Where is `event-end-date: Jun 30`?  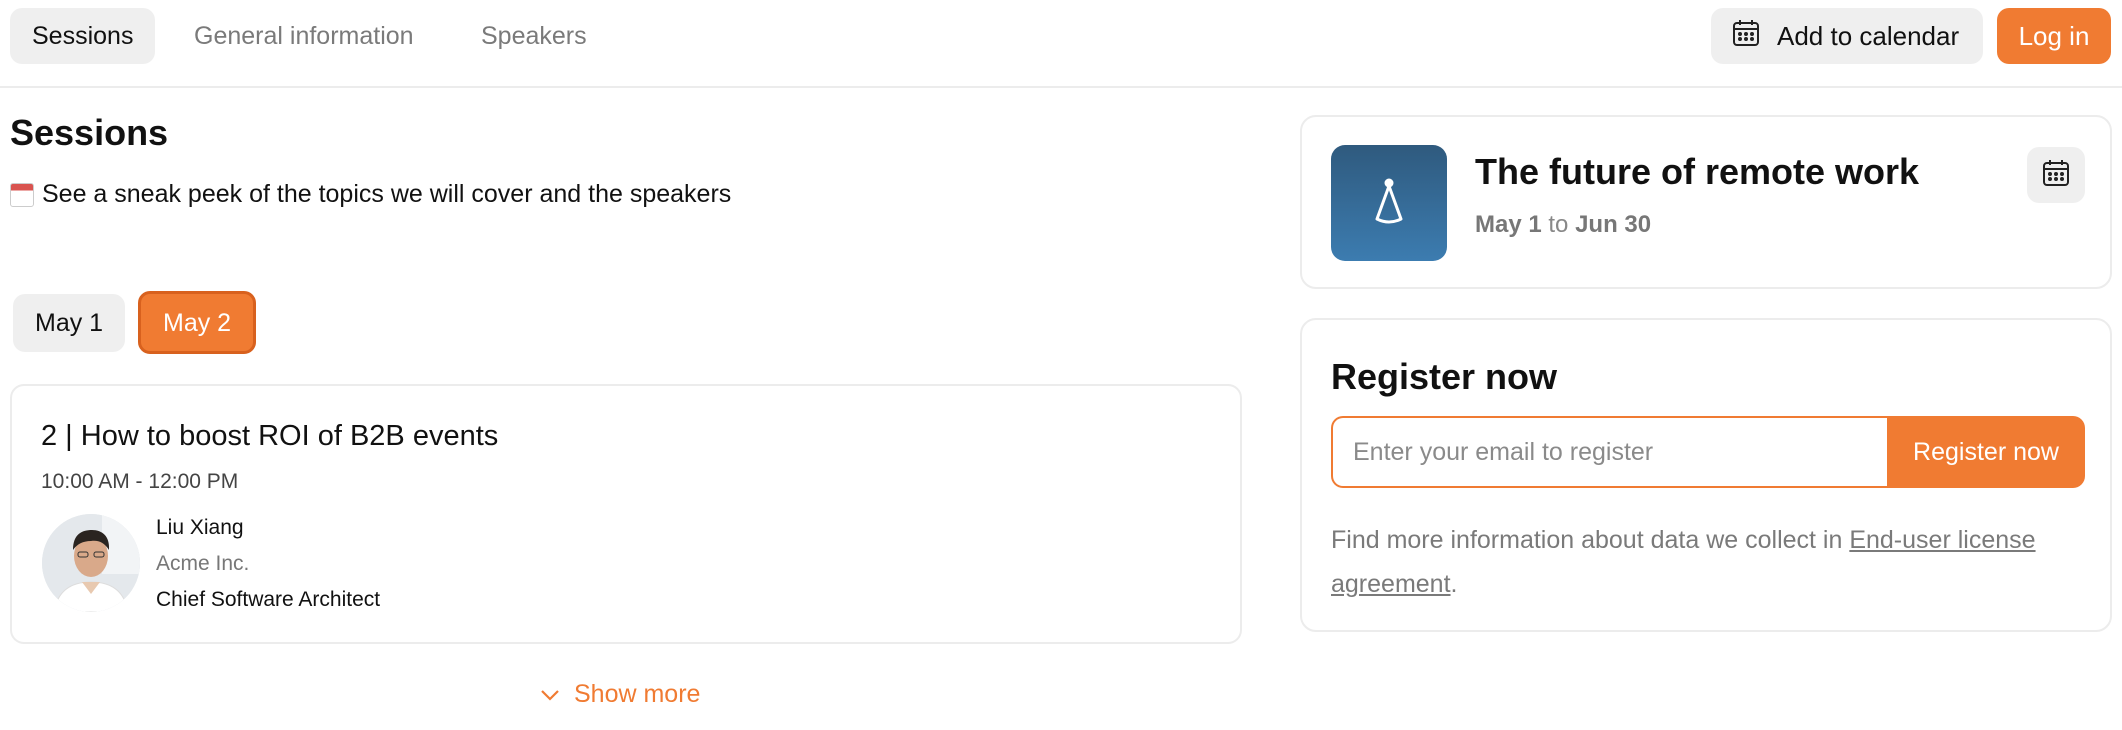 event-end-date: Jun 30 is located at coordinates (1613, 224).